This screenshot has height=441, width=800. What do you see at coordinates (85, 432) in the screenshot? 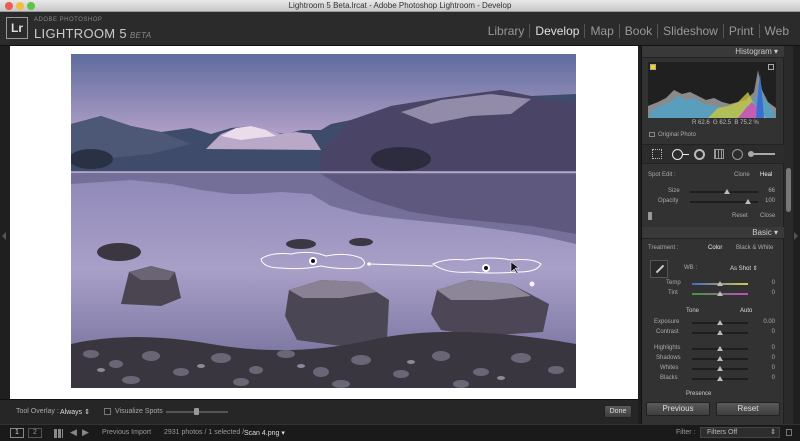
I see `forward-arrow-icon: ▶` at bounding box center [85, 432].